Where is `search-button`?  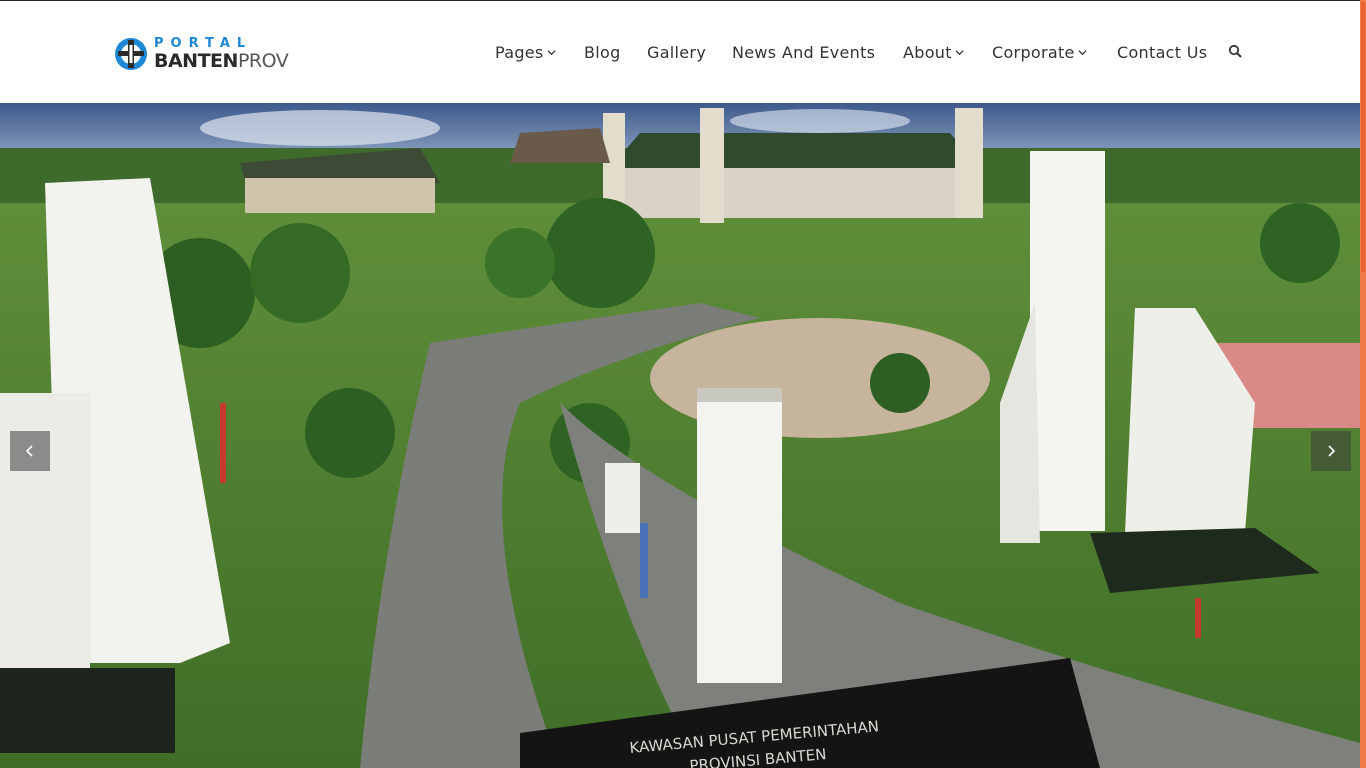 search-button is located at coordinates (1236, 52).